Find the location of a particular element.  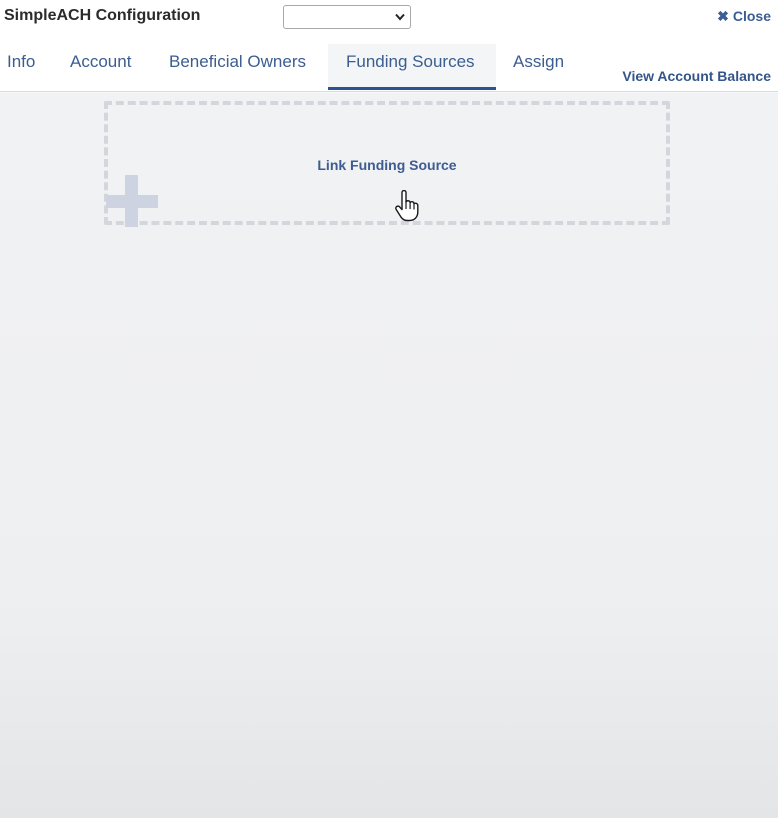

link-funding-source-card: Link Funding Source is located at coordinates (387, 164).